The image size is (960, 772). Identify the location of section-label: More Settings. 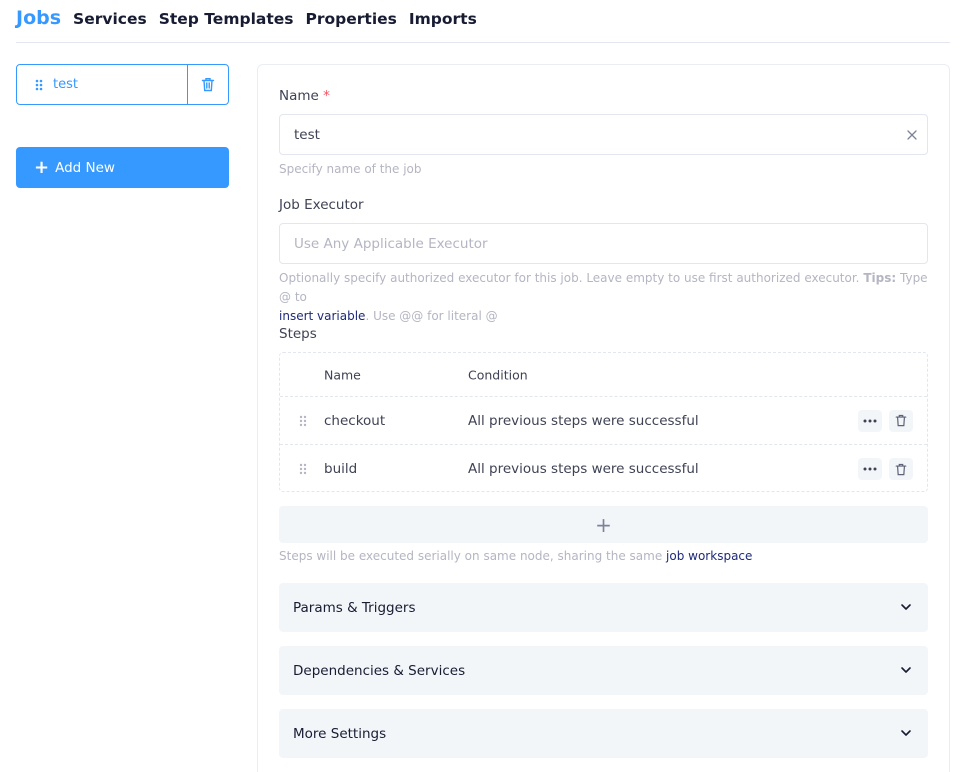
(340, 733).